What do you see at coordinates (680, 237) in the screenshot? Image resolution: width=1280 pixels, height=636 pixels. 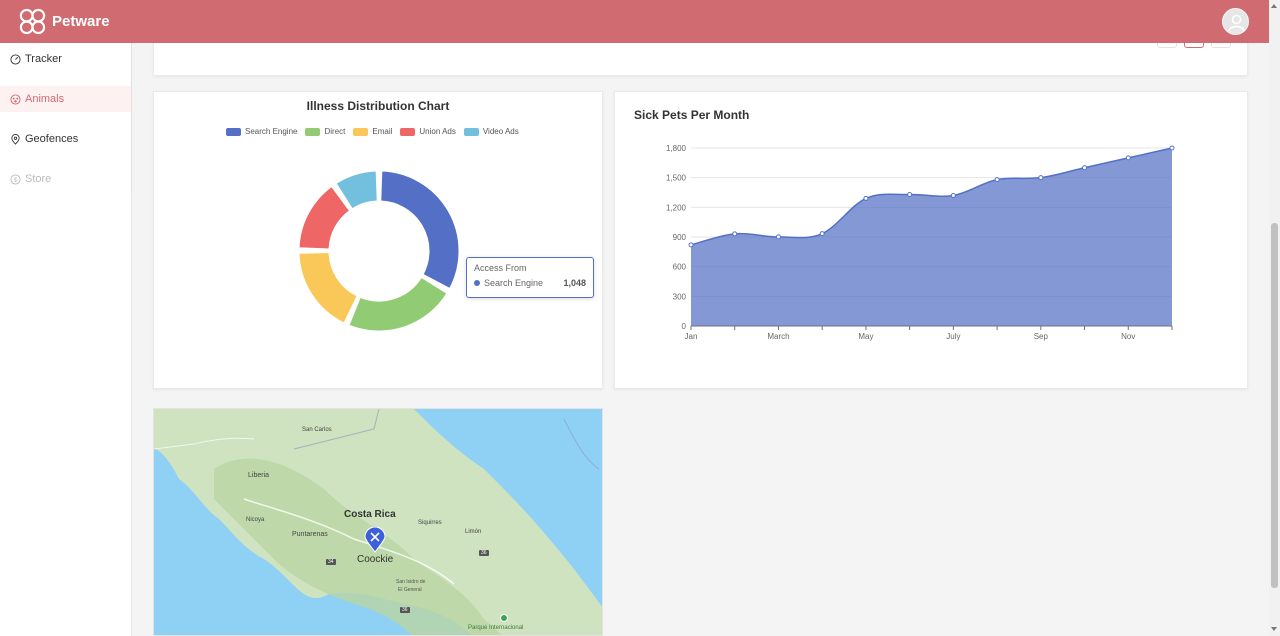 I see `y-tick-label: 900` at bounding box center [680, 237].